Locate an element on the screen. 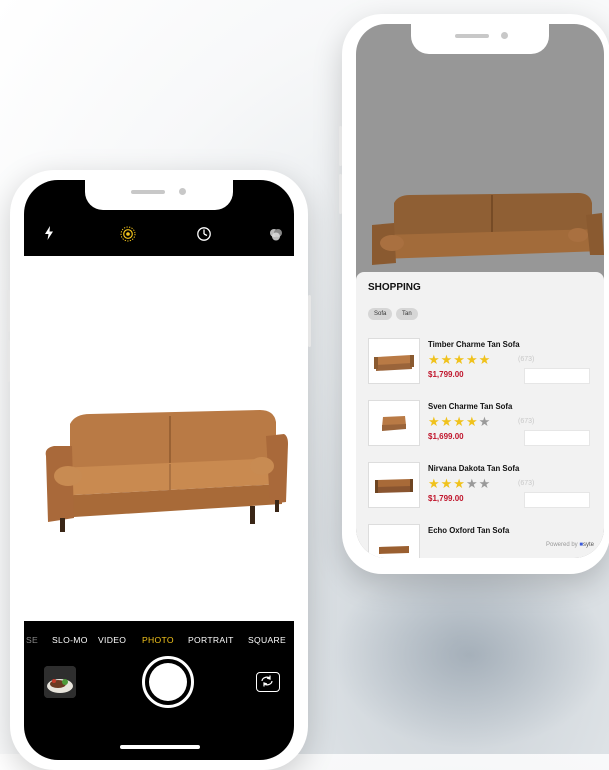 The image size is (609, 770). mode-item: SLO-MO is located at coordinates (70, 640).